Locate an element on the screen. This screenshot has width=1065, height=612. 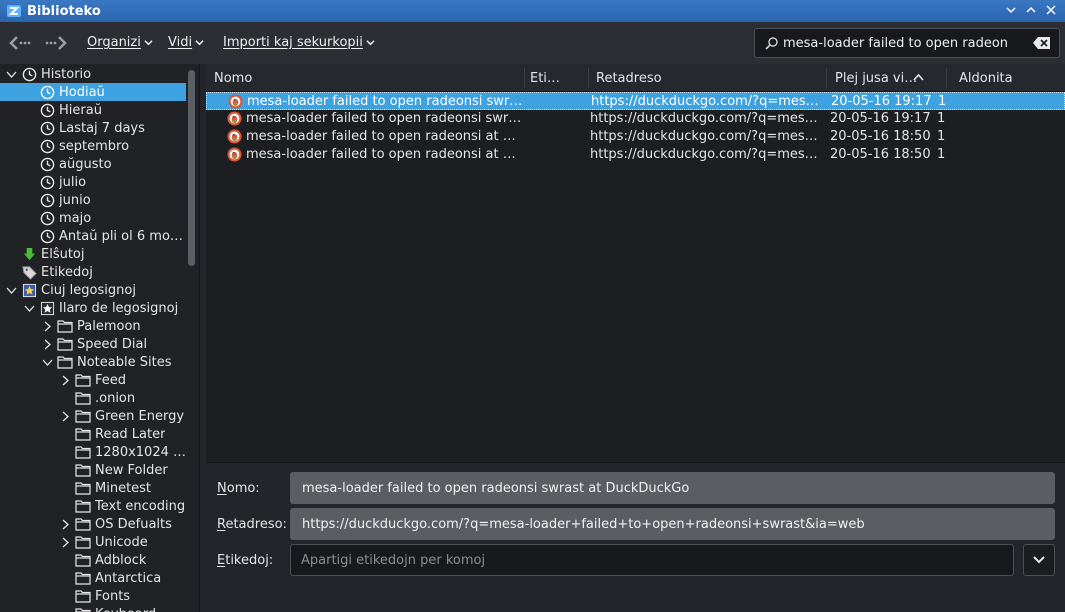
sidebar-item: New Folder is located at coordinates (93, 470).